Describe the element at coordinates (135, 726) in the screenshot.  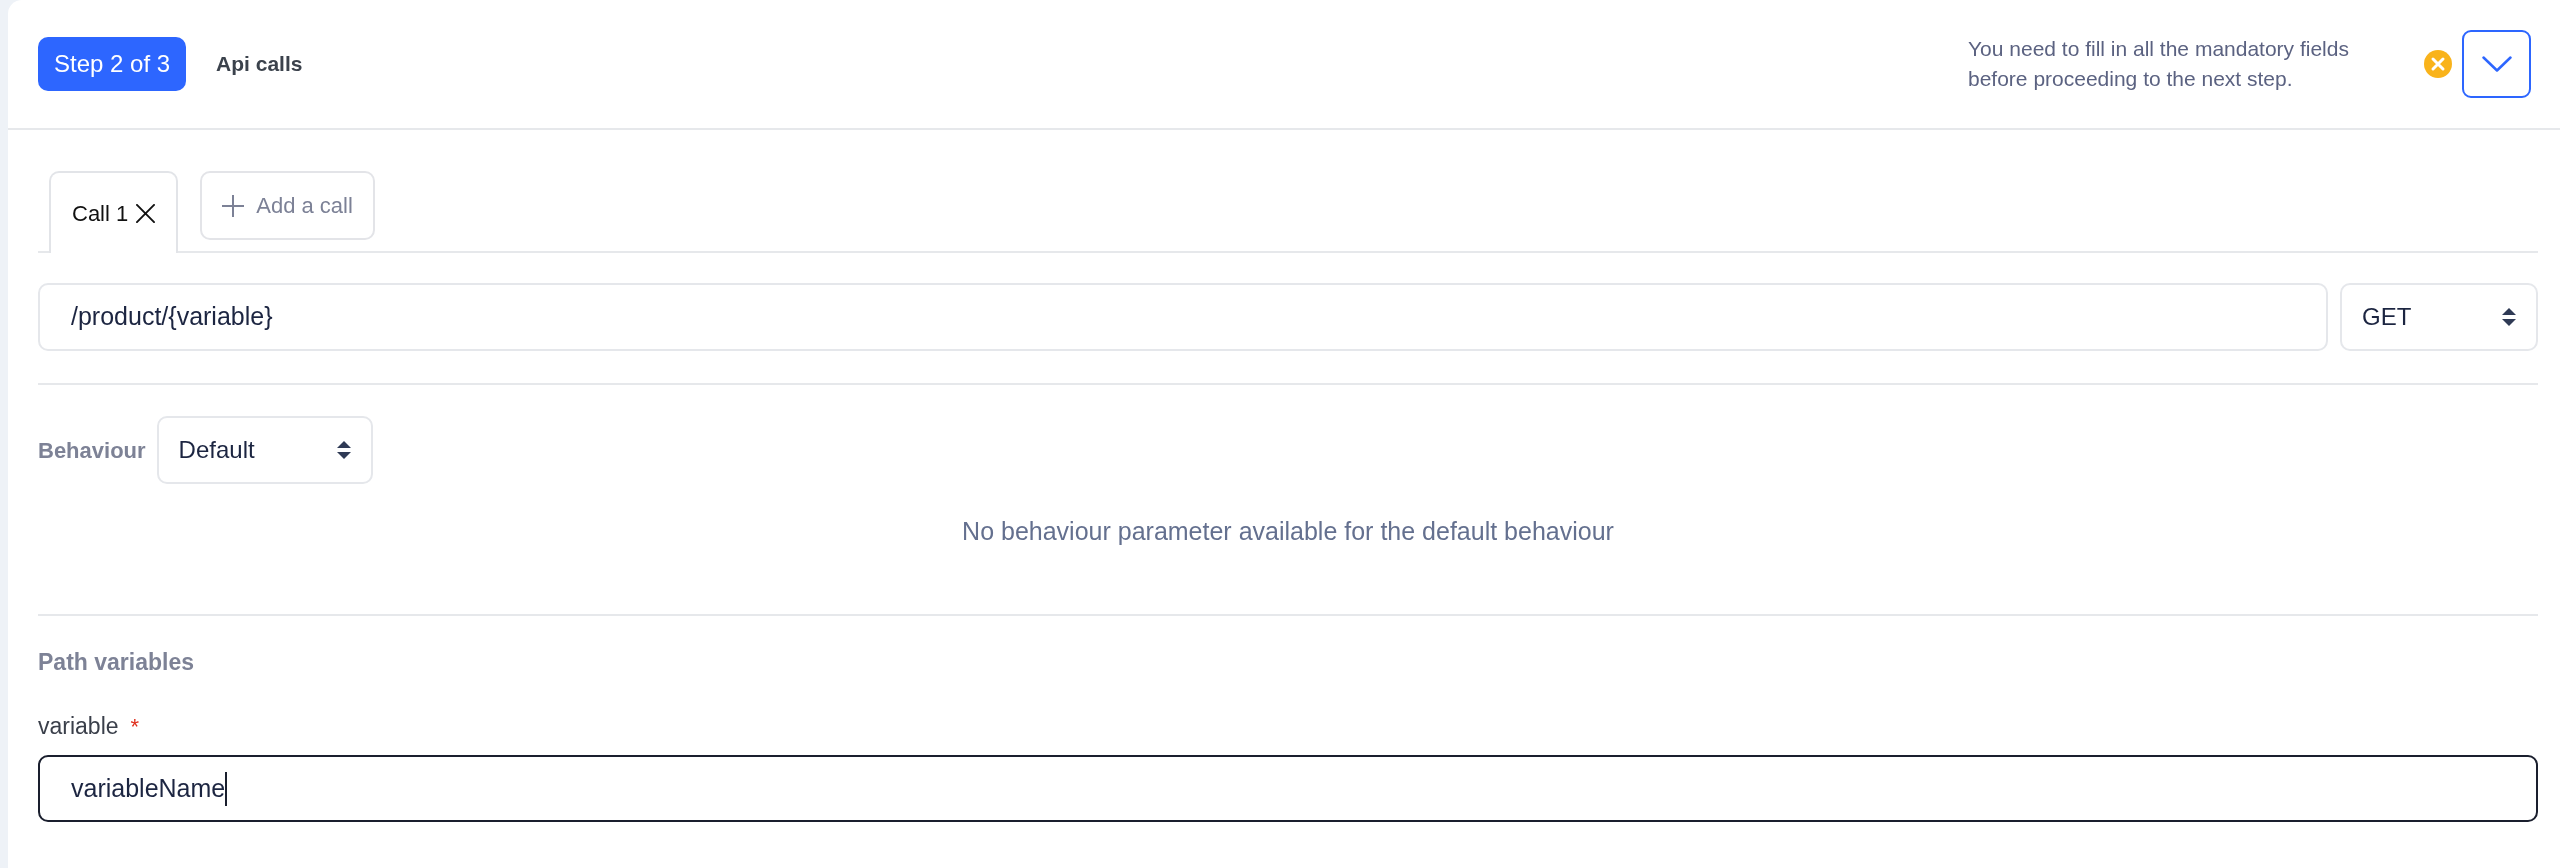
I see `required-mark: *` at that location.